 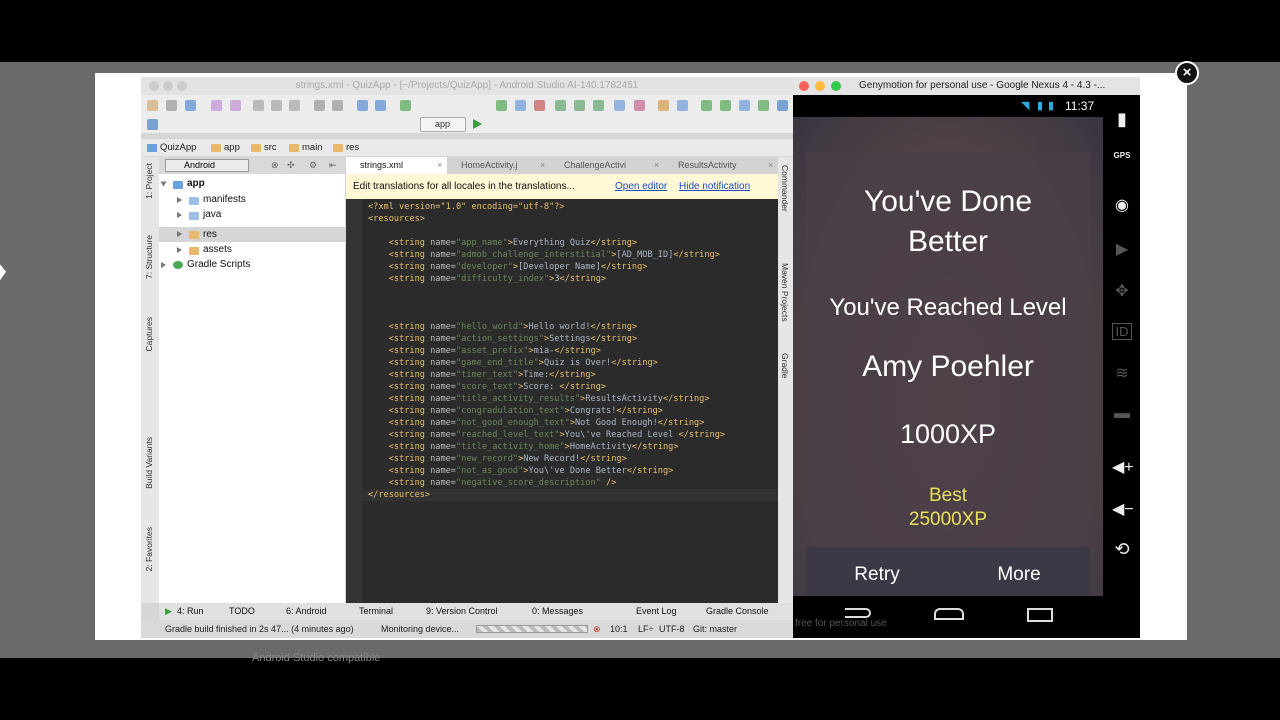 I want to click on android-icon, so click(x=763, y=105).